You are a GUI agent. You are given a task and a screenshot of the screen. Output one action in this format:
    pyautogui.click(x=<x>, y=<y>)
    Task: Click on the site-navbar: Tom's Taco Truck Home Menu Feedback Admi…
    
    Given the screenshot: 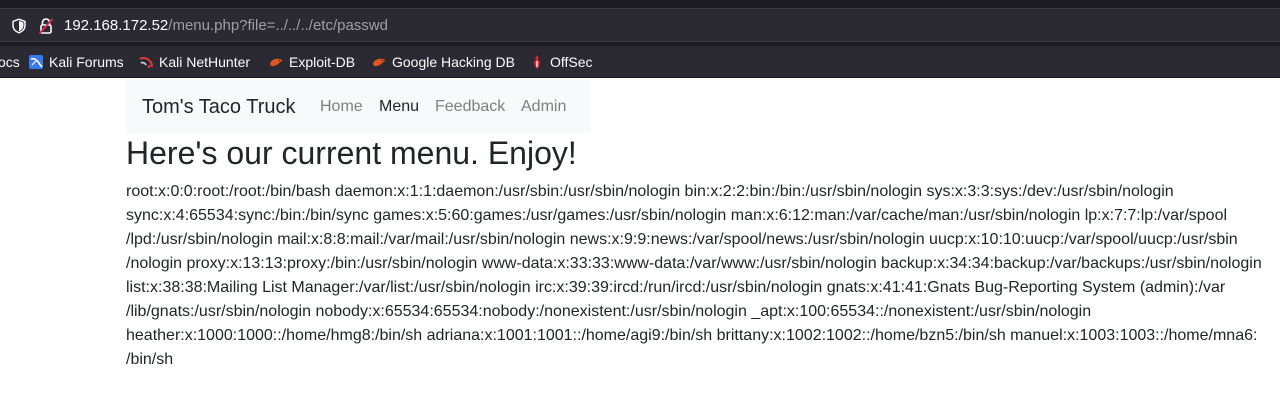 What is the action you would take?
    pyautogui.click(x=358, y=106)
    